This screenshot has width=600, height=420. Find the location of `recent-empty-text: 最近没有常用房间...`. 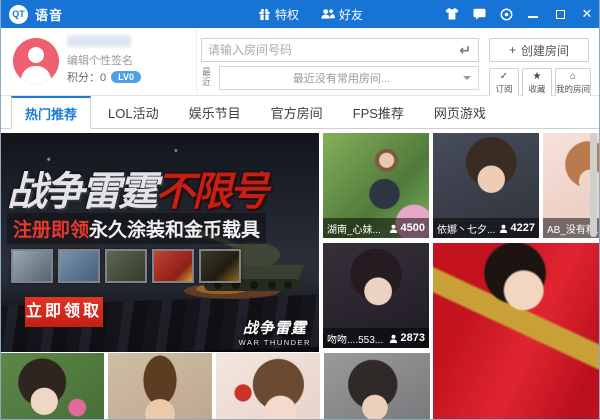

recent-empty-text: 最近没有常用房间... is located at coordinates (341, 79).